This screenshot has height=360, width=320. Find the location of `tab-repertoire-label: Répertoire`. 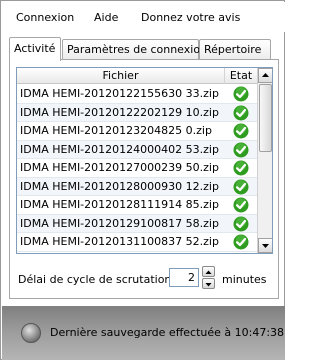

tab-repertoire-label: Répertoire is located at coordinates (233, 49).